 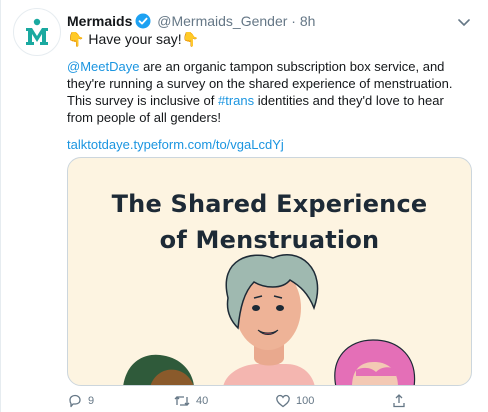 What do you see at coordinates (308, 21) in the screenshot?
I see `tweet-time: 8h` at bounding box center [308, 21].